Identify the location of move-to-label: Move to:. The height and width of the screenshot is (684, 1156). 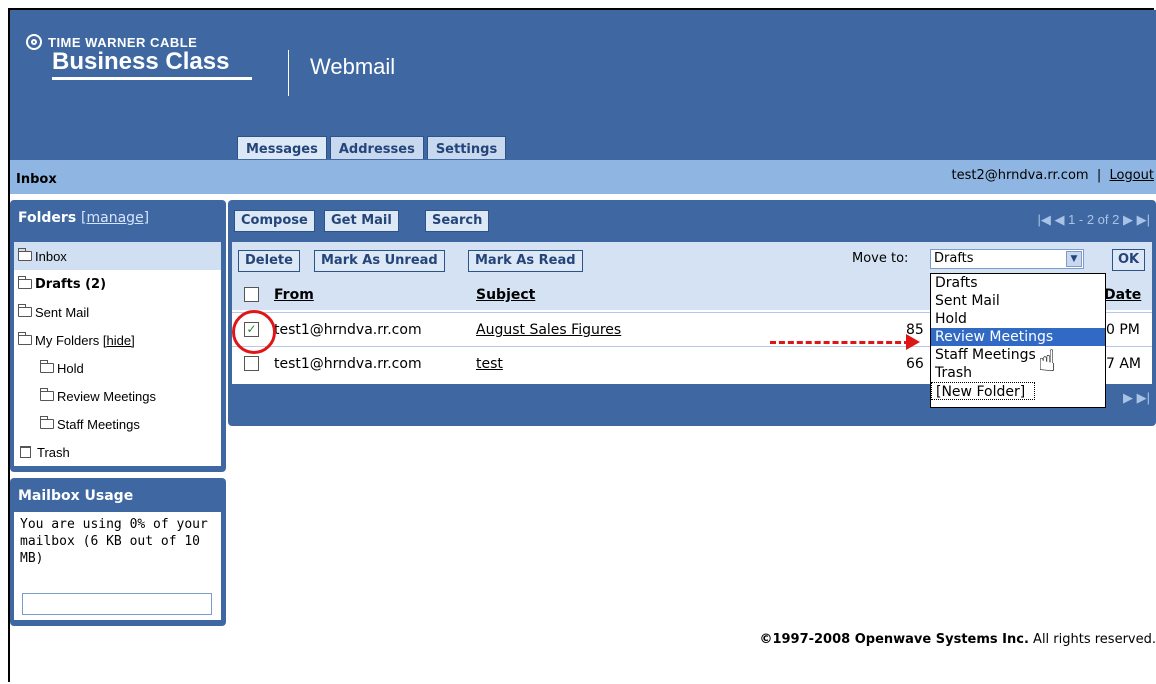
(880, 258).